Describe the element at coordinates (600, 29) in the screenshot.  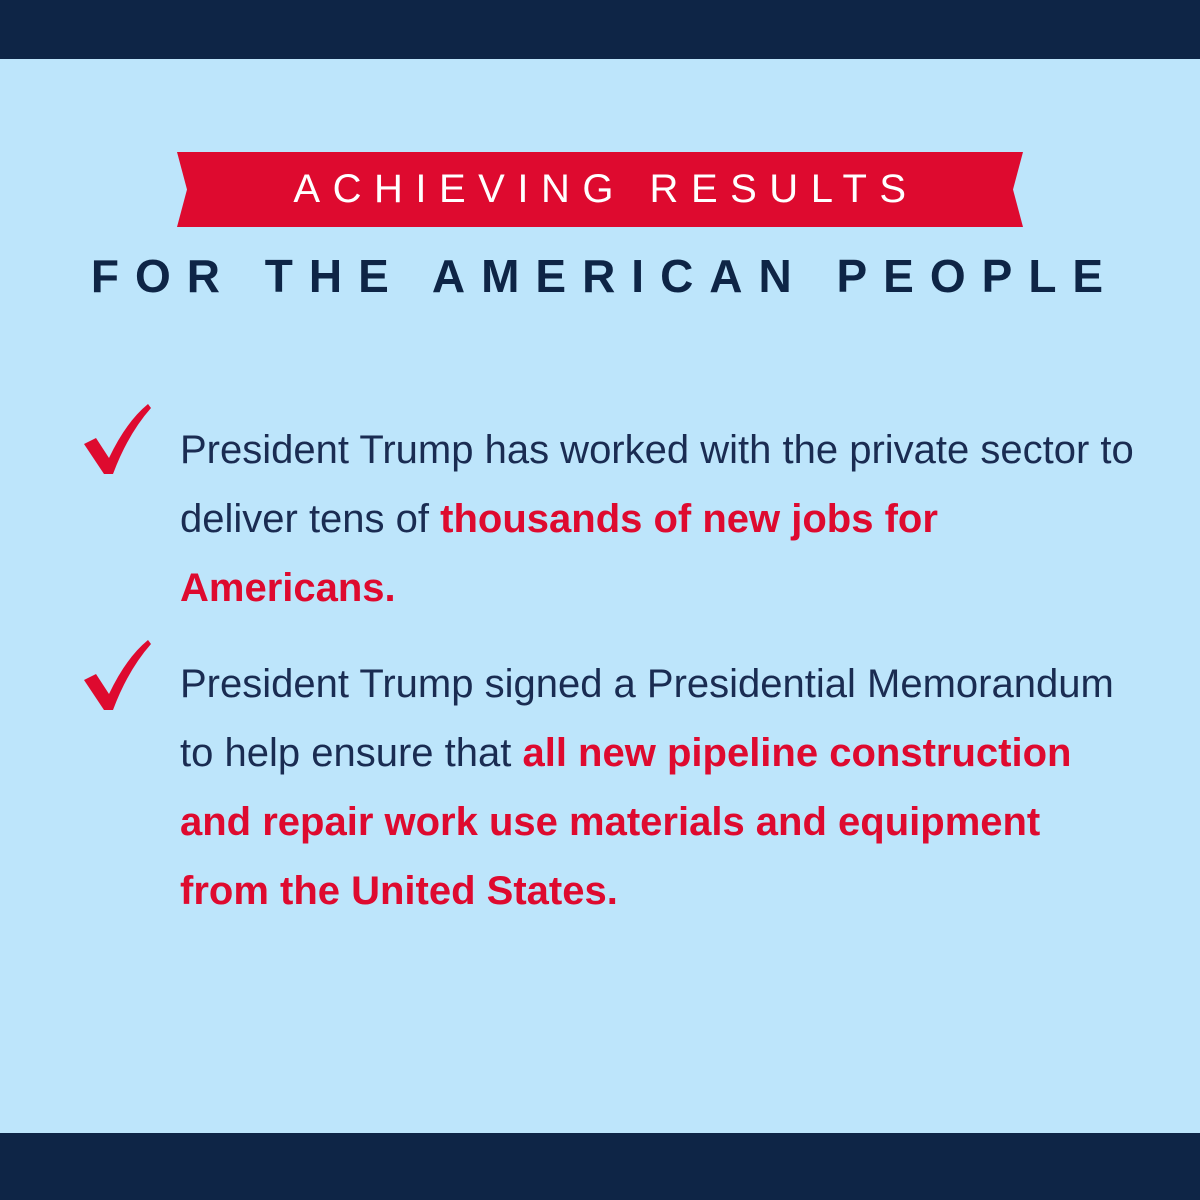
I see `top-band` at that location.